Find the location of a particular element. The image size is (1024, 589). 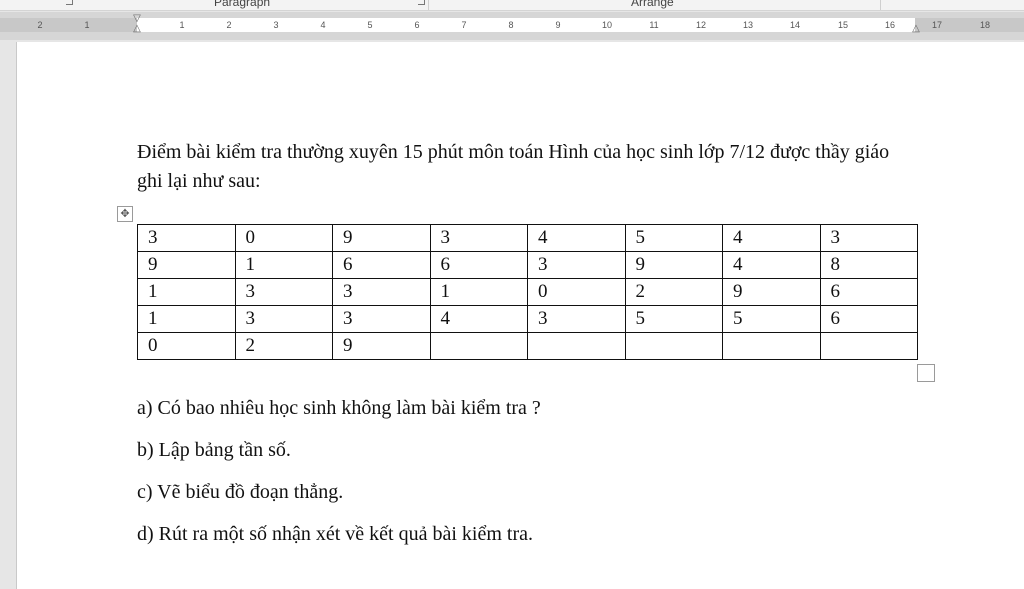

ruler-label: 7 is located at coordinates (464, 25).